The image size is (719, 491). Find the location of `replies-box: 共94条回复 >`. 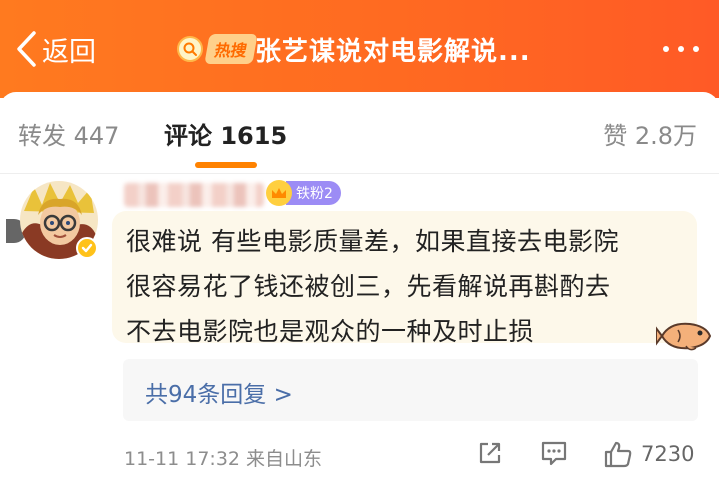

replies-box: 共94条回复 > is located at coordinates (410, 390).